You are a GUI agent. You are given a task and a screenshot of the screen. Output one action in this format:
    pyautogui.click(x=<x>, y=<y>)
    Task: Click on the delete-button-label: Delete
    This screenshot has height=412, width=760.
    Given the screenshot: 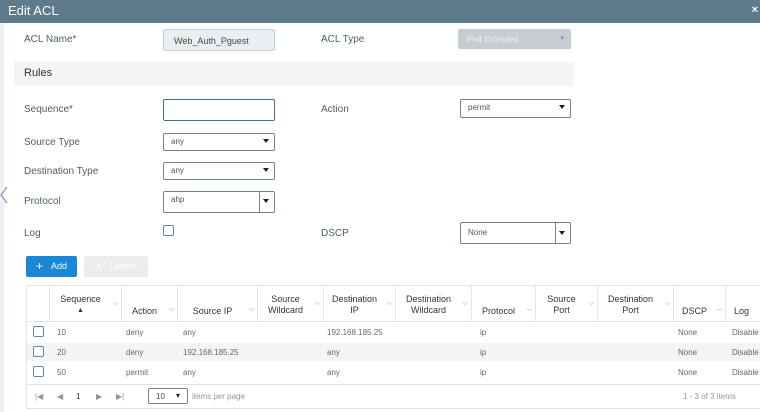 What is the action you would take?
    pyautogui.click(x=123, y=266)
    